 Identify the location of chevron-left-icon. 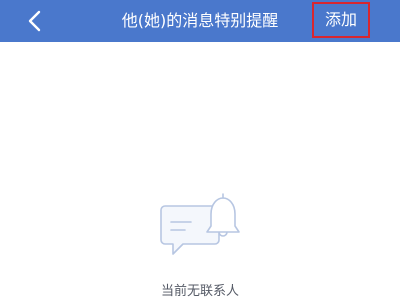
(34, 21).